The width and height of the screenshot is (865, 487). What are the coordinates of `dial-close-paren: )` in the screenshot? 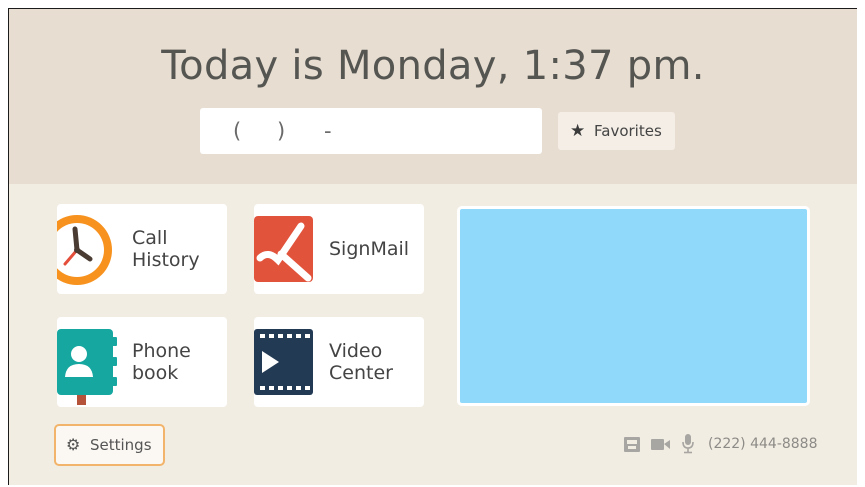 It's located at (281, 131).